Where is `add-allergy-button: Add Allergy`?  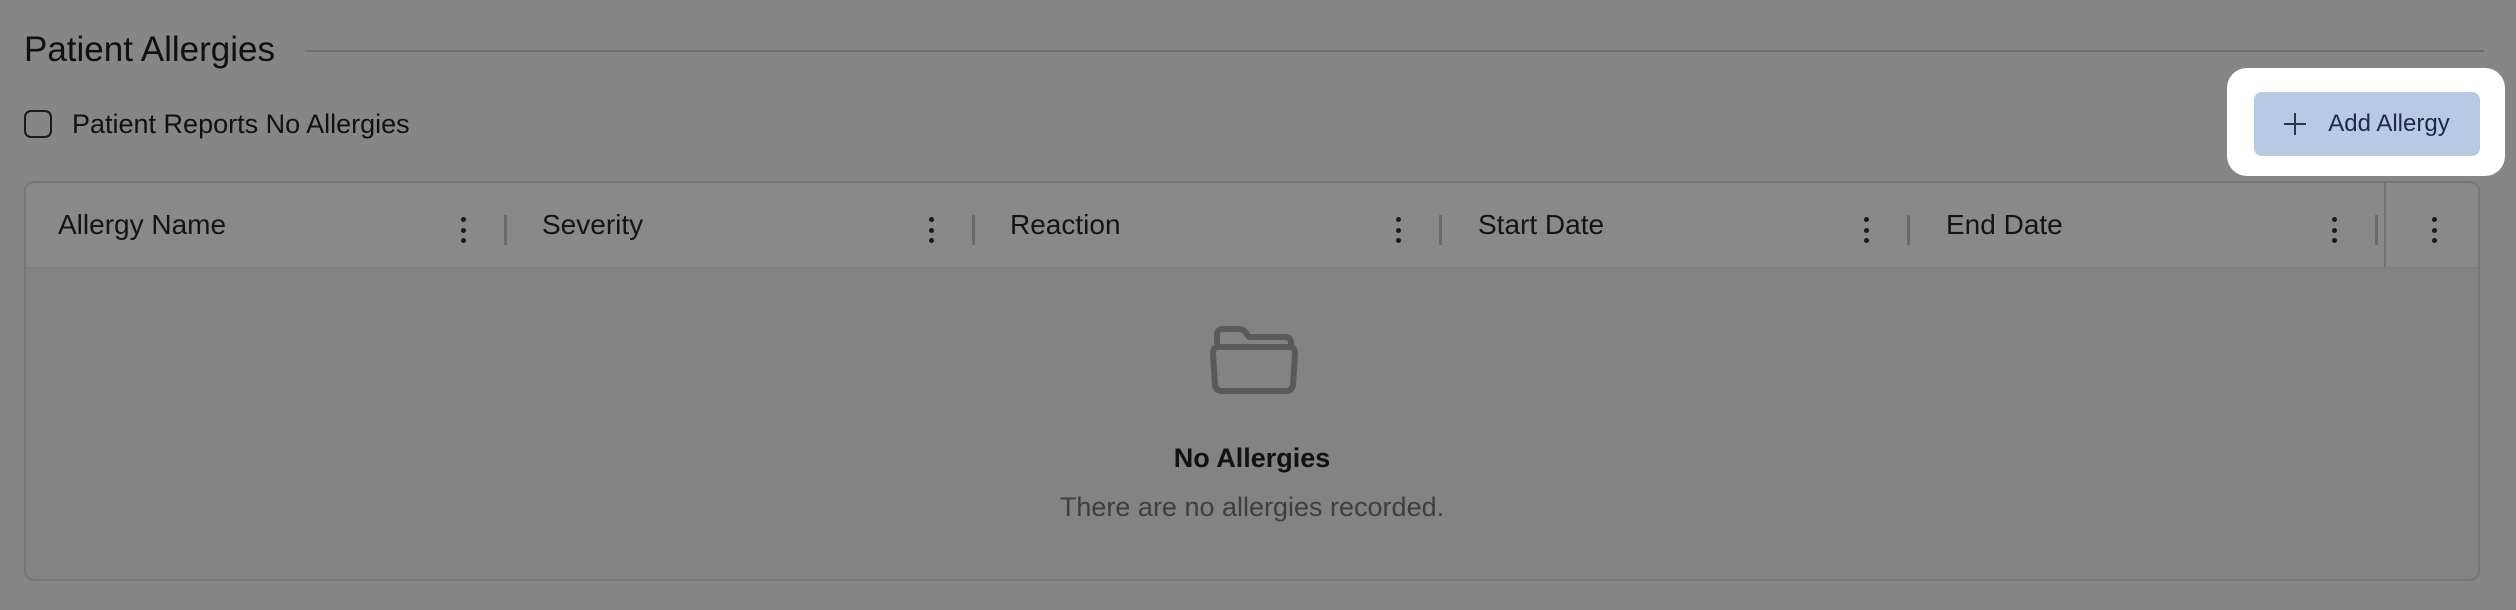 add-allergy-button: Add Allergy is located at coordinates (2367, 124).